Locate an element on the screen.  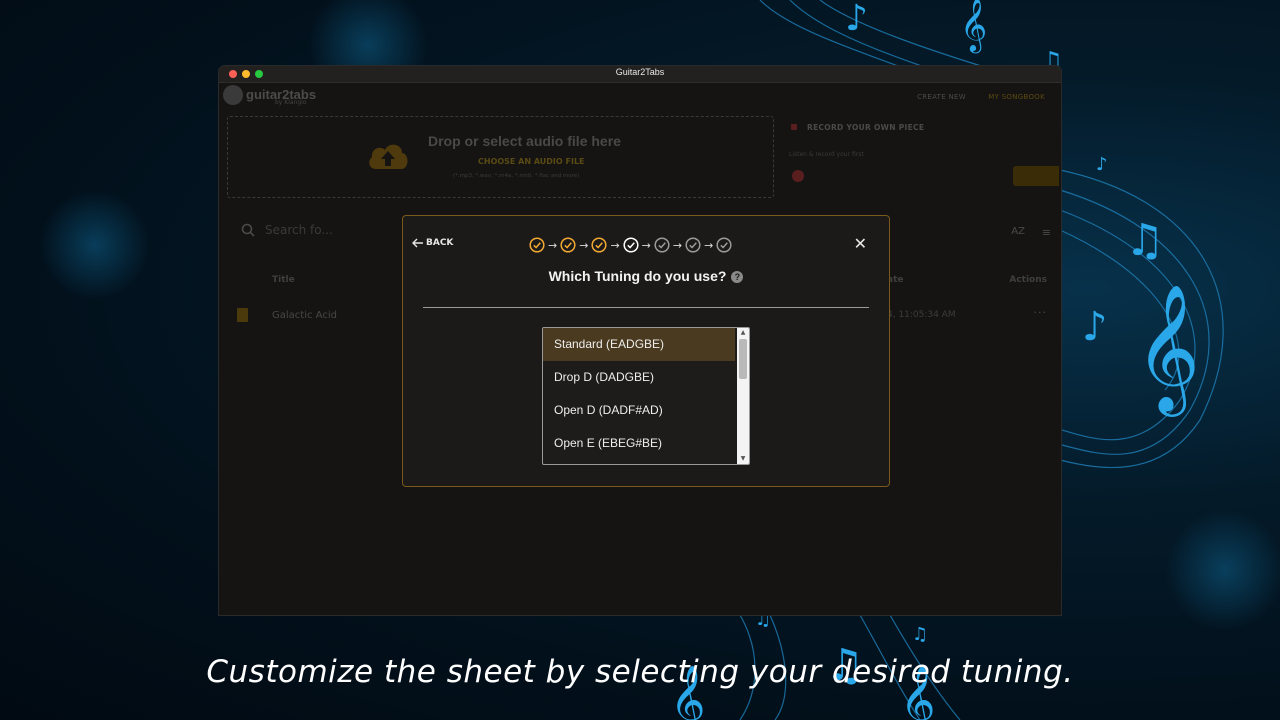
search-icon is located at coordinates (248, 230).